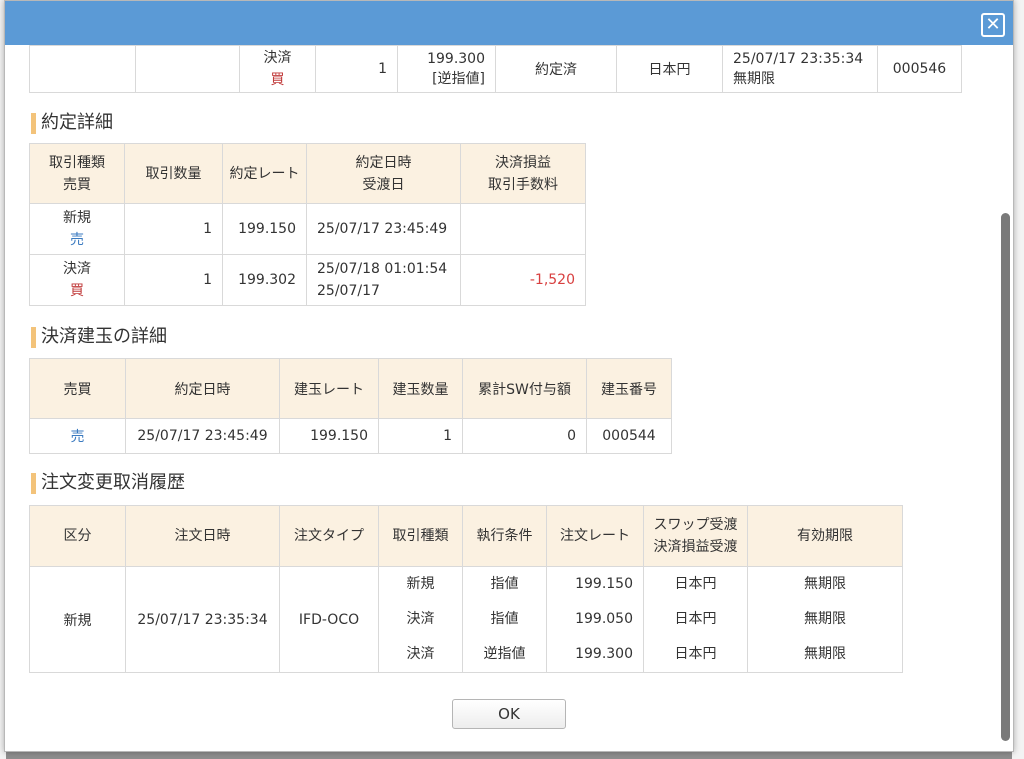 This screenshot has width=1024, height=759. Describe the element at coordinates (458, 79) in the screenshot. I see `order-rate-note: [逆指値]` at that location.